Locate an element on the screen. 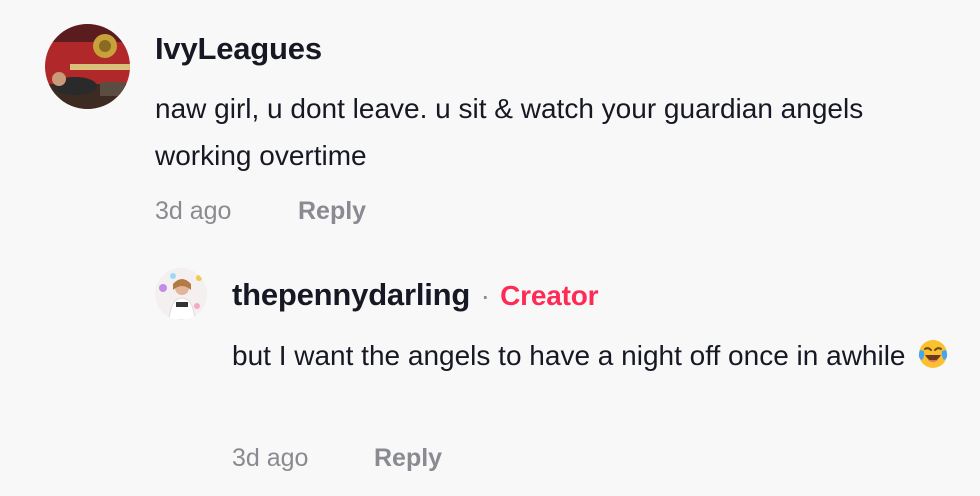  reply-timestamp: 3d ago is located at coordinates (270, 458).